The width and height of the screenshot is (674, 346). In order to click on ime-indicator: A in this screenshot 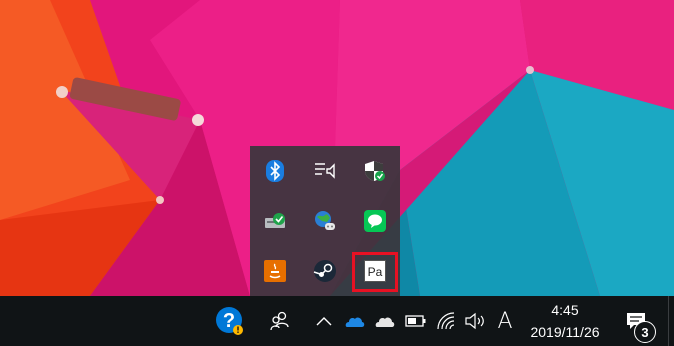, I will do `click(505, 321)`.